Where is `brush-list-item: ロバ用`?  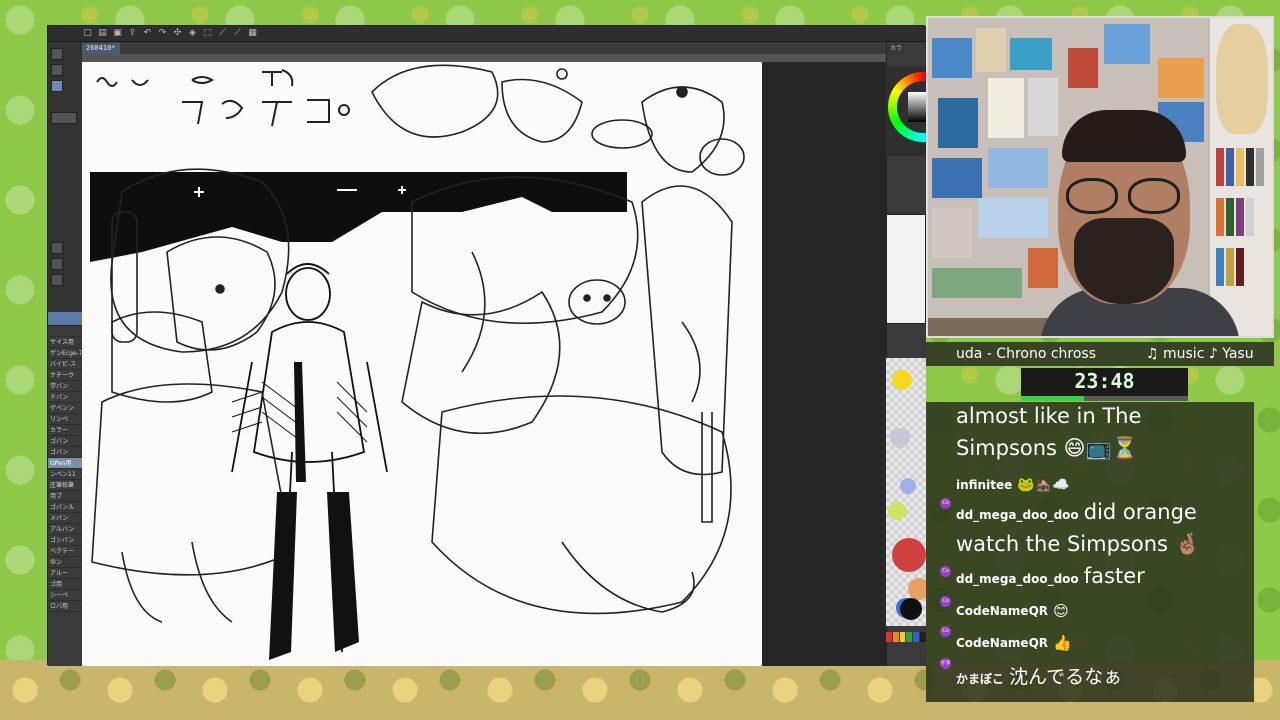 brush-list-item: ロバ用 is located at coordinates (65, 606).